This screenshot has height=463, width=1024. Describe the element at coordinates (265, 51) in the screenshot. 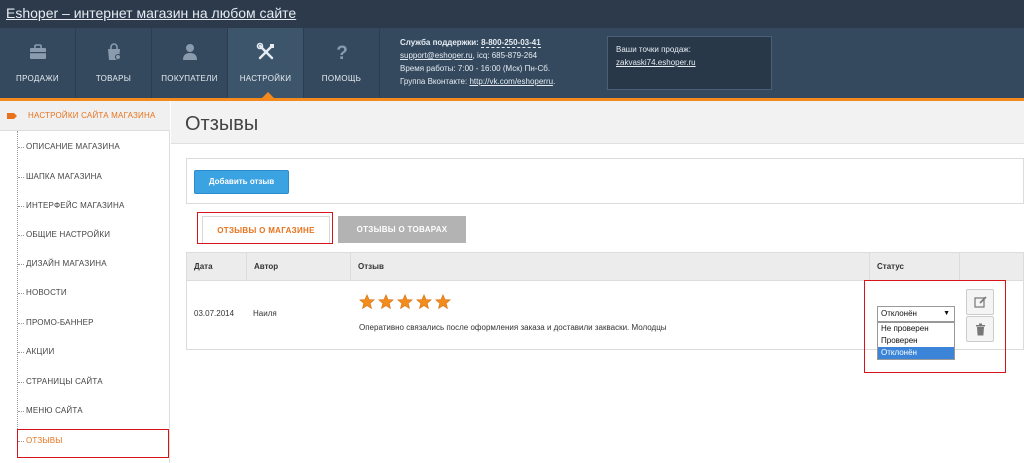

I see `settings-tools-icon` at that location.